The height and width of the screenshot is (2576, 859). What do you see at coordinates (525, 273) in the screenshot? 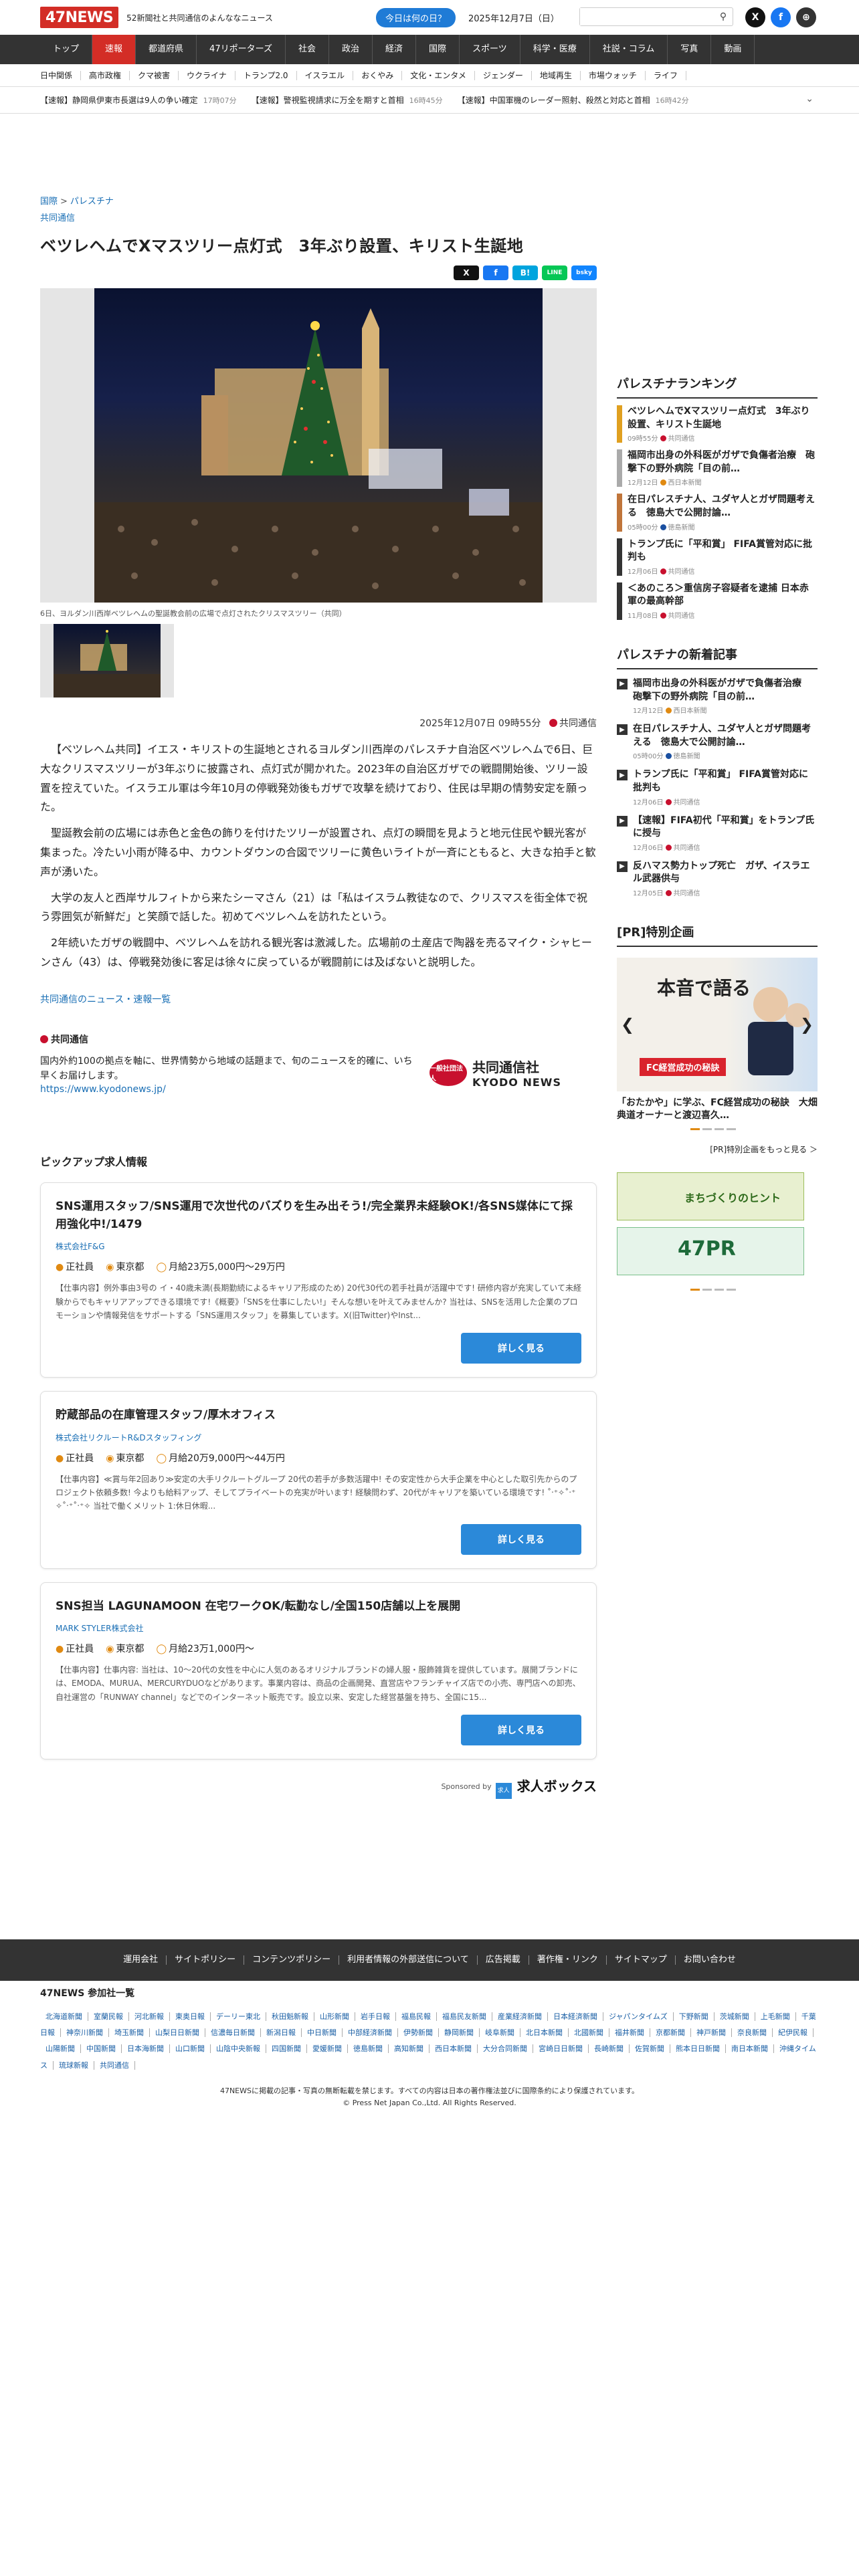
I see `share-hatena-button: B!` at bounding box center [525, 273].